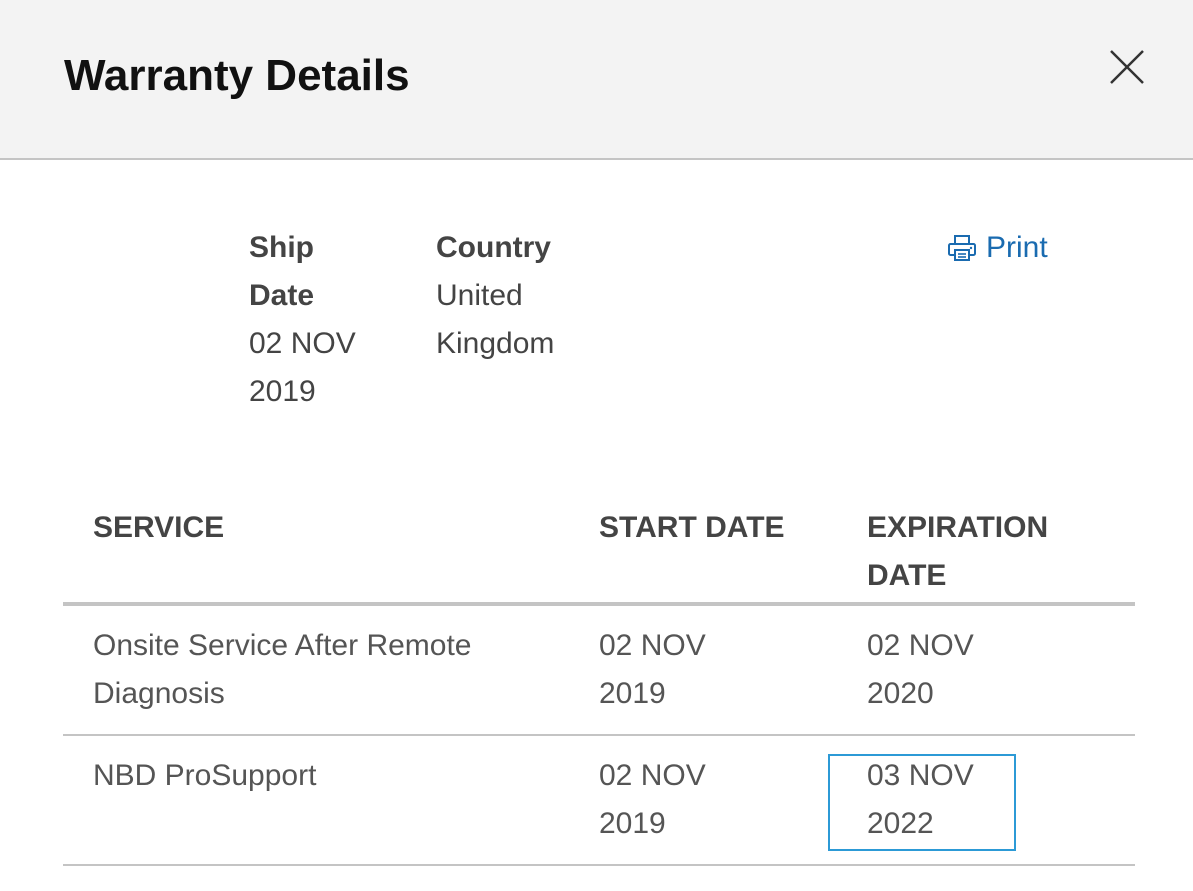 Image resolution: width=1193 pixels, height=891 pixels. Describe the element at coordinates (1017, 247) in the screenshot. I see `print-label: Print` at that location.